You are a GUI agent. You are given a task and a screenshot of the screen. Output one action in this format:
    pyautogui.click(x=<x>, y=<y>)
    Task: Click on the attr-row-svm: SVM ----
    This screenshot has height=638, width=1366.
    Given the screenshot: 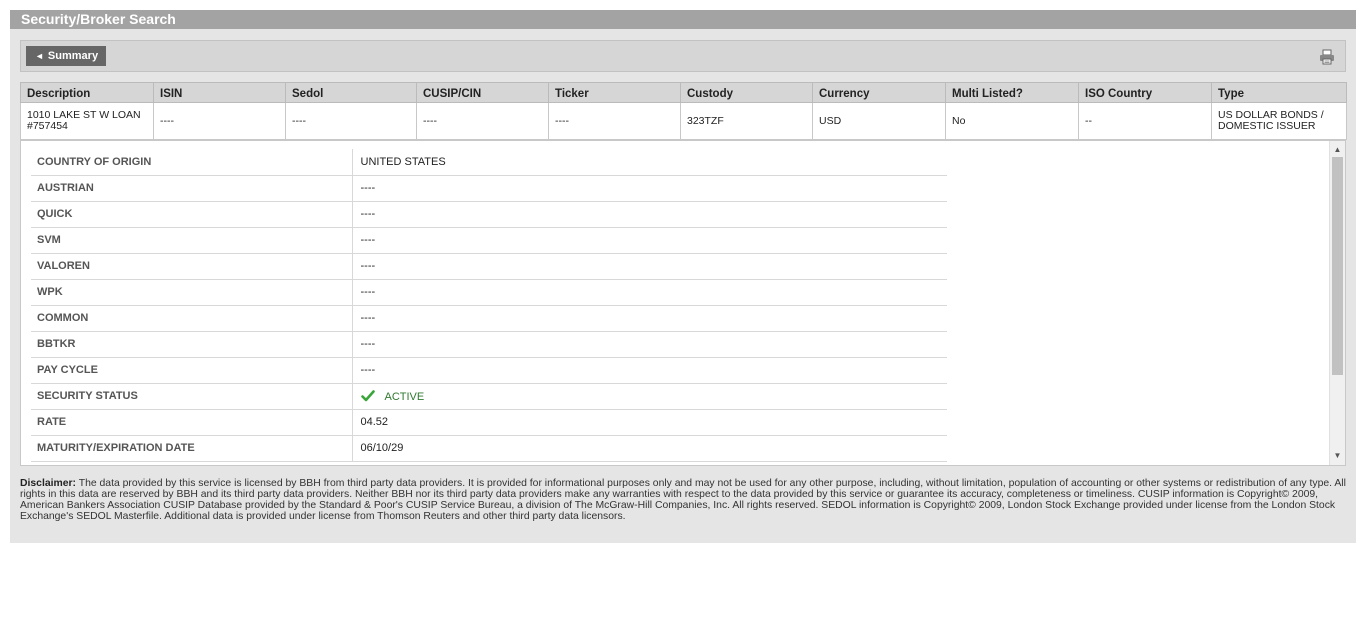 What is the action you would take?
    pyautogui.click(x=489, y=240)
    